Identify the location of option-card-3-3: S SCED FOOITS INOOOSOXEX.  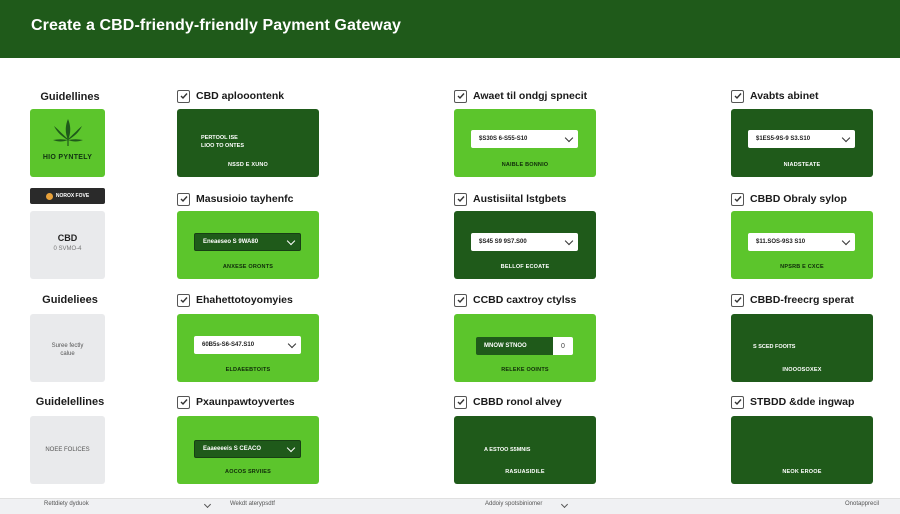
(802, 348).